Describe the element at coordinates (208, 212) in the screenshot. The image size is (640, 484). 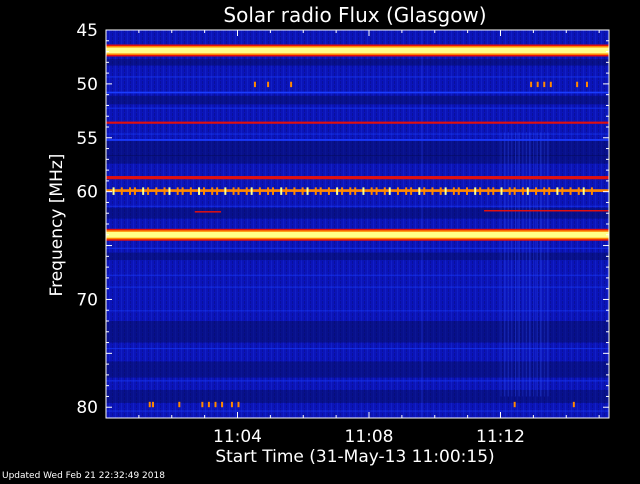
I see `burst-streak` at that location.